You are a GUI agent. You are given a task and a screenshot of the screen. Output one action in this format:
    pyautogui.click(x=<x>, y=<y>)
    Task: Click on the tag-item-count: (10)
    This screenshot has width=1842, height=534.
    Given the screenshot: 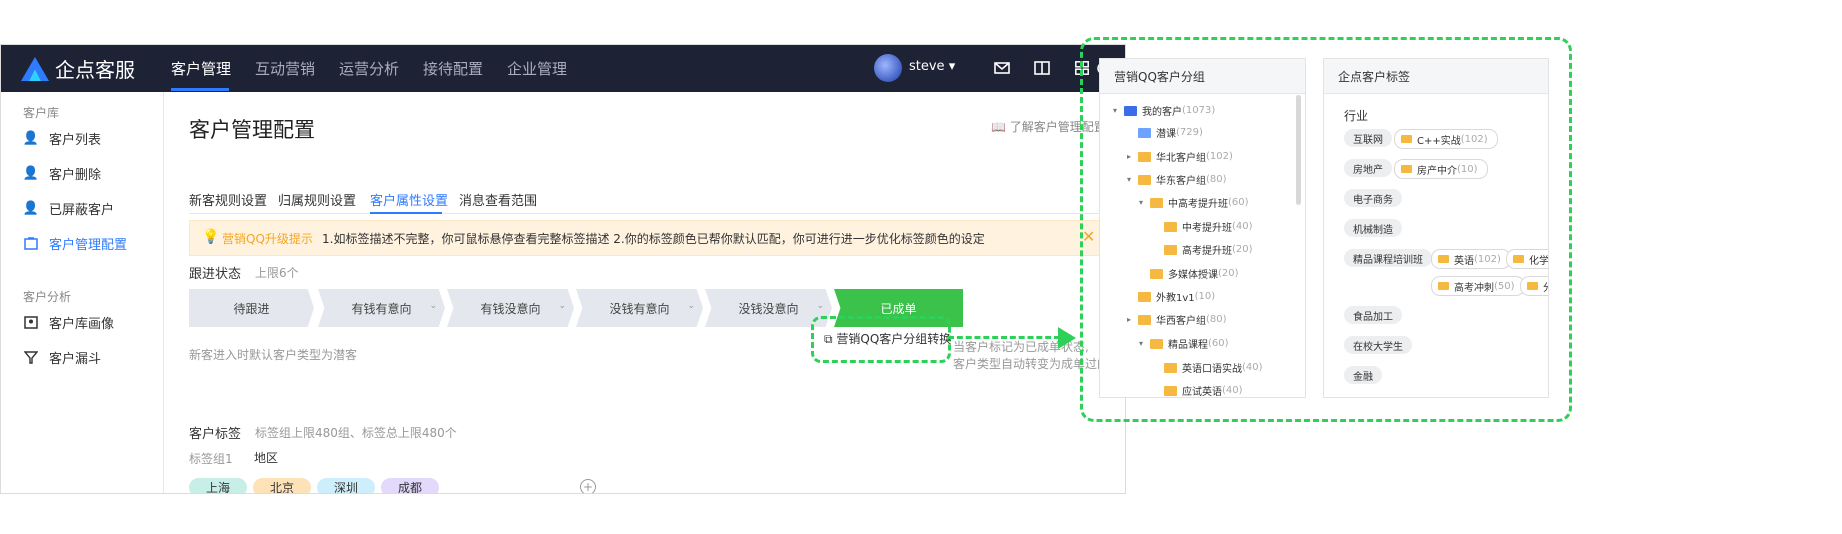 What is the action you would take?
    pyautogui.click(x=1467, y=169)
    